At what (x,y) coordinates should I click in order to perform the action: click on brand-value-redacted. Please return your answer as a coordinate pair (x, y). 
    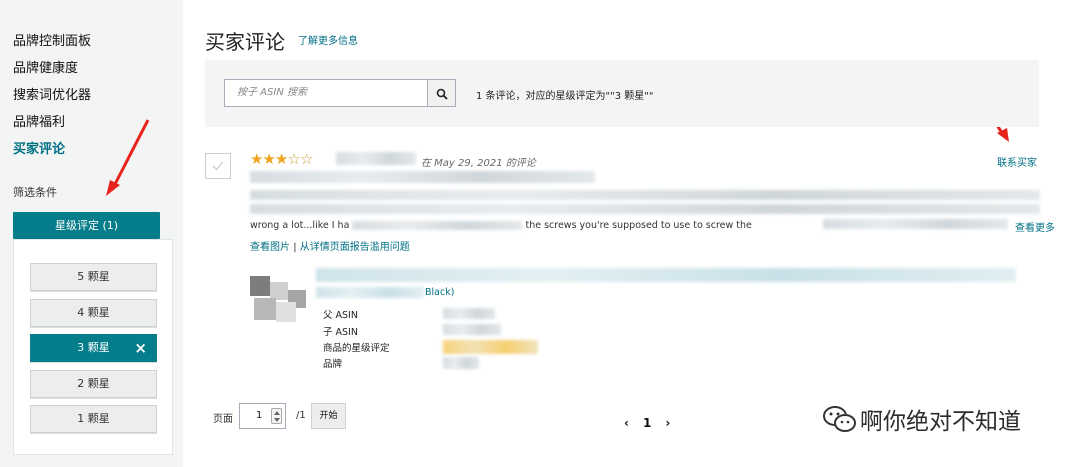
    Looking at the image, I should click on (461, 363).